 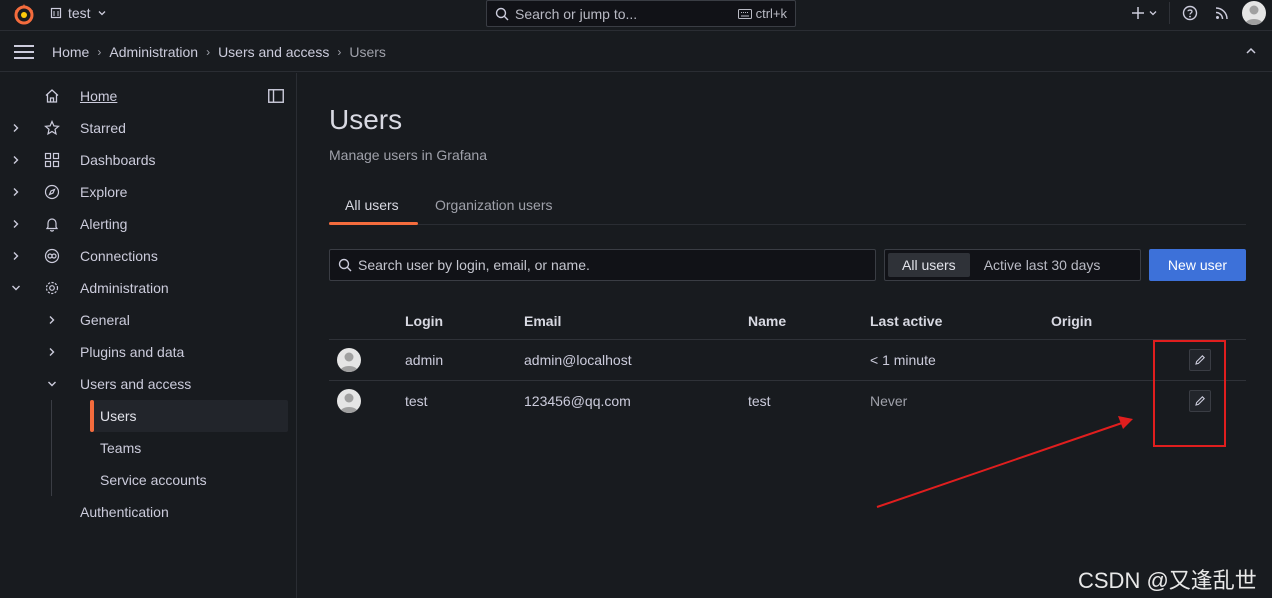 I want to click on sidebar-item-label: Dashboards, so click(x=118, y=160).